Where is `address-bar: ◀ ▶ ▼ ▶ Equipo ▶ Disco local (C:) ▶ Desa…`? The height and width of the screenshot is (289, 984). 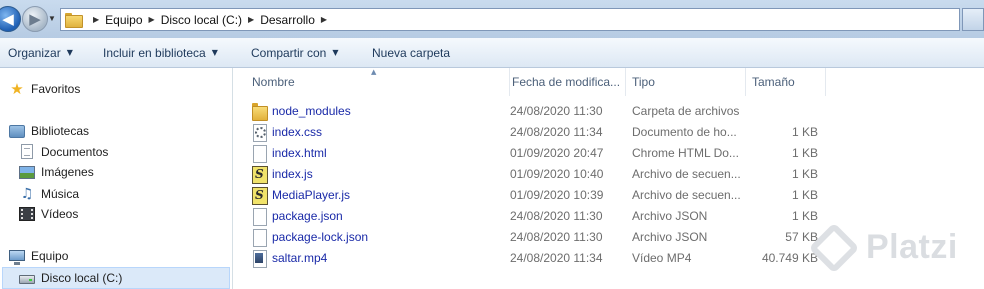
address-bar: ◀ ▶ ▼ ▶ Equipo ▶ Disco local (C:) ▶ Desa… is located at coordinates (492, 19).